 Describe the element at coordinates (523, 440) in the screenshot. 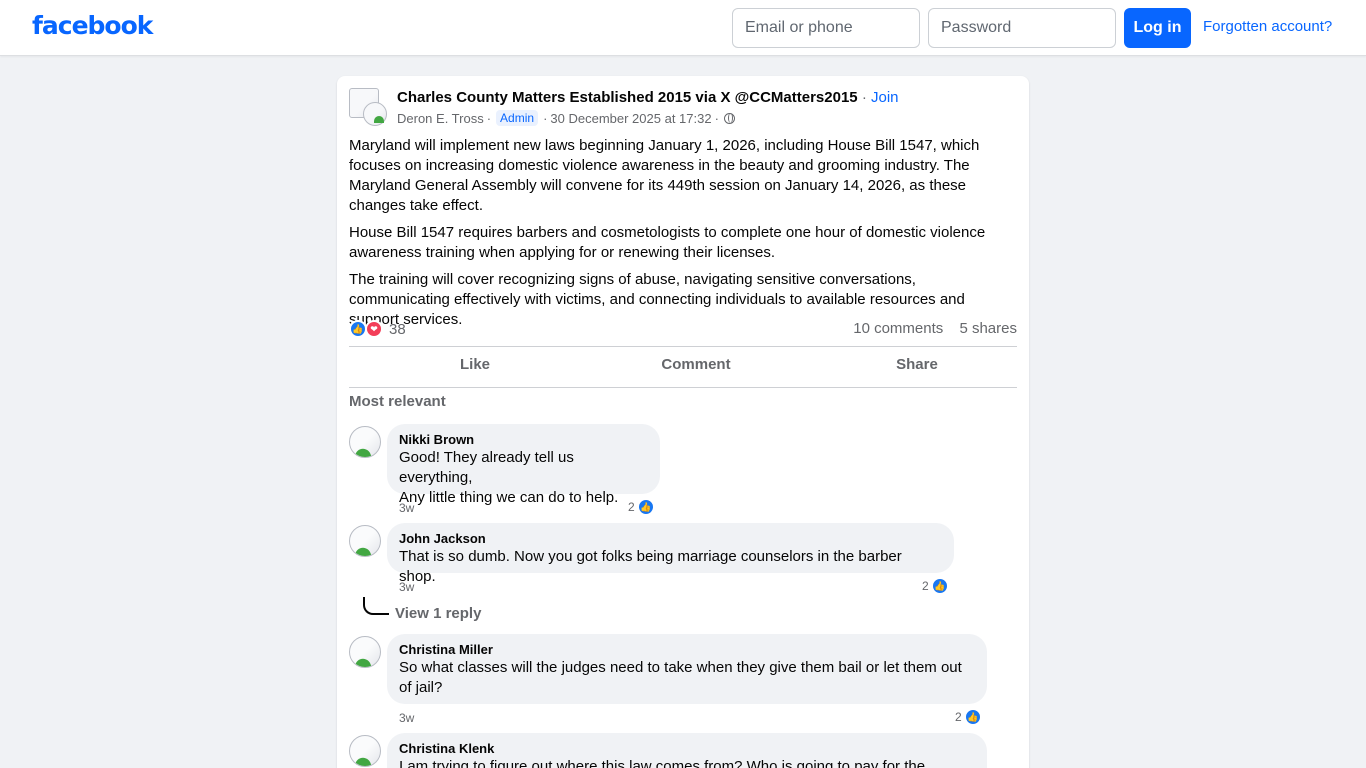

I see `commenter-name: Nikki Brown` at that location.